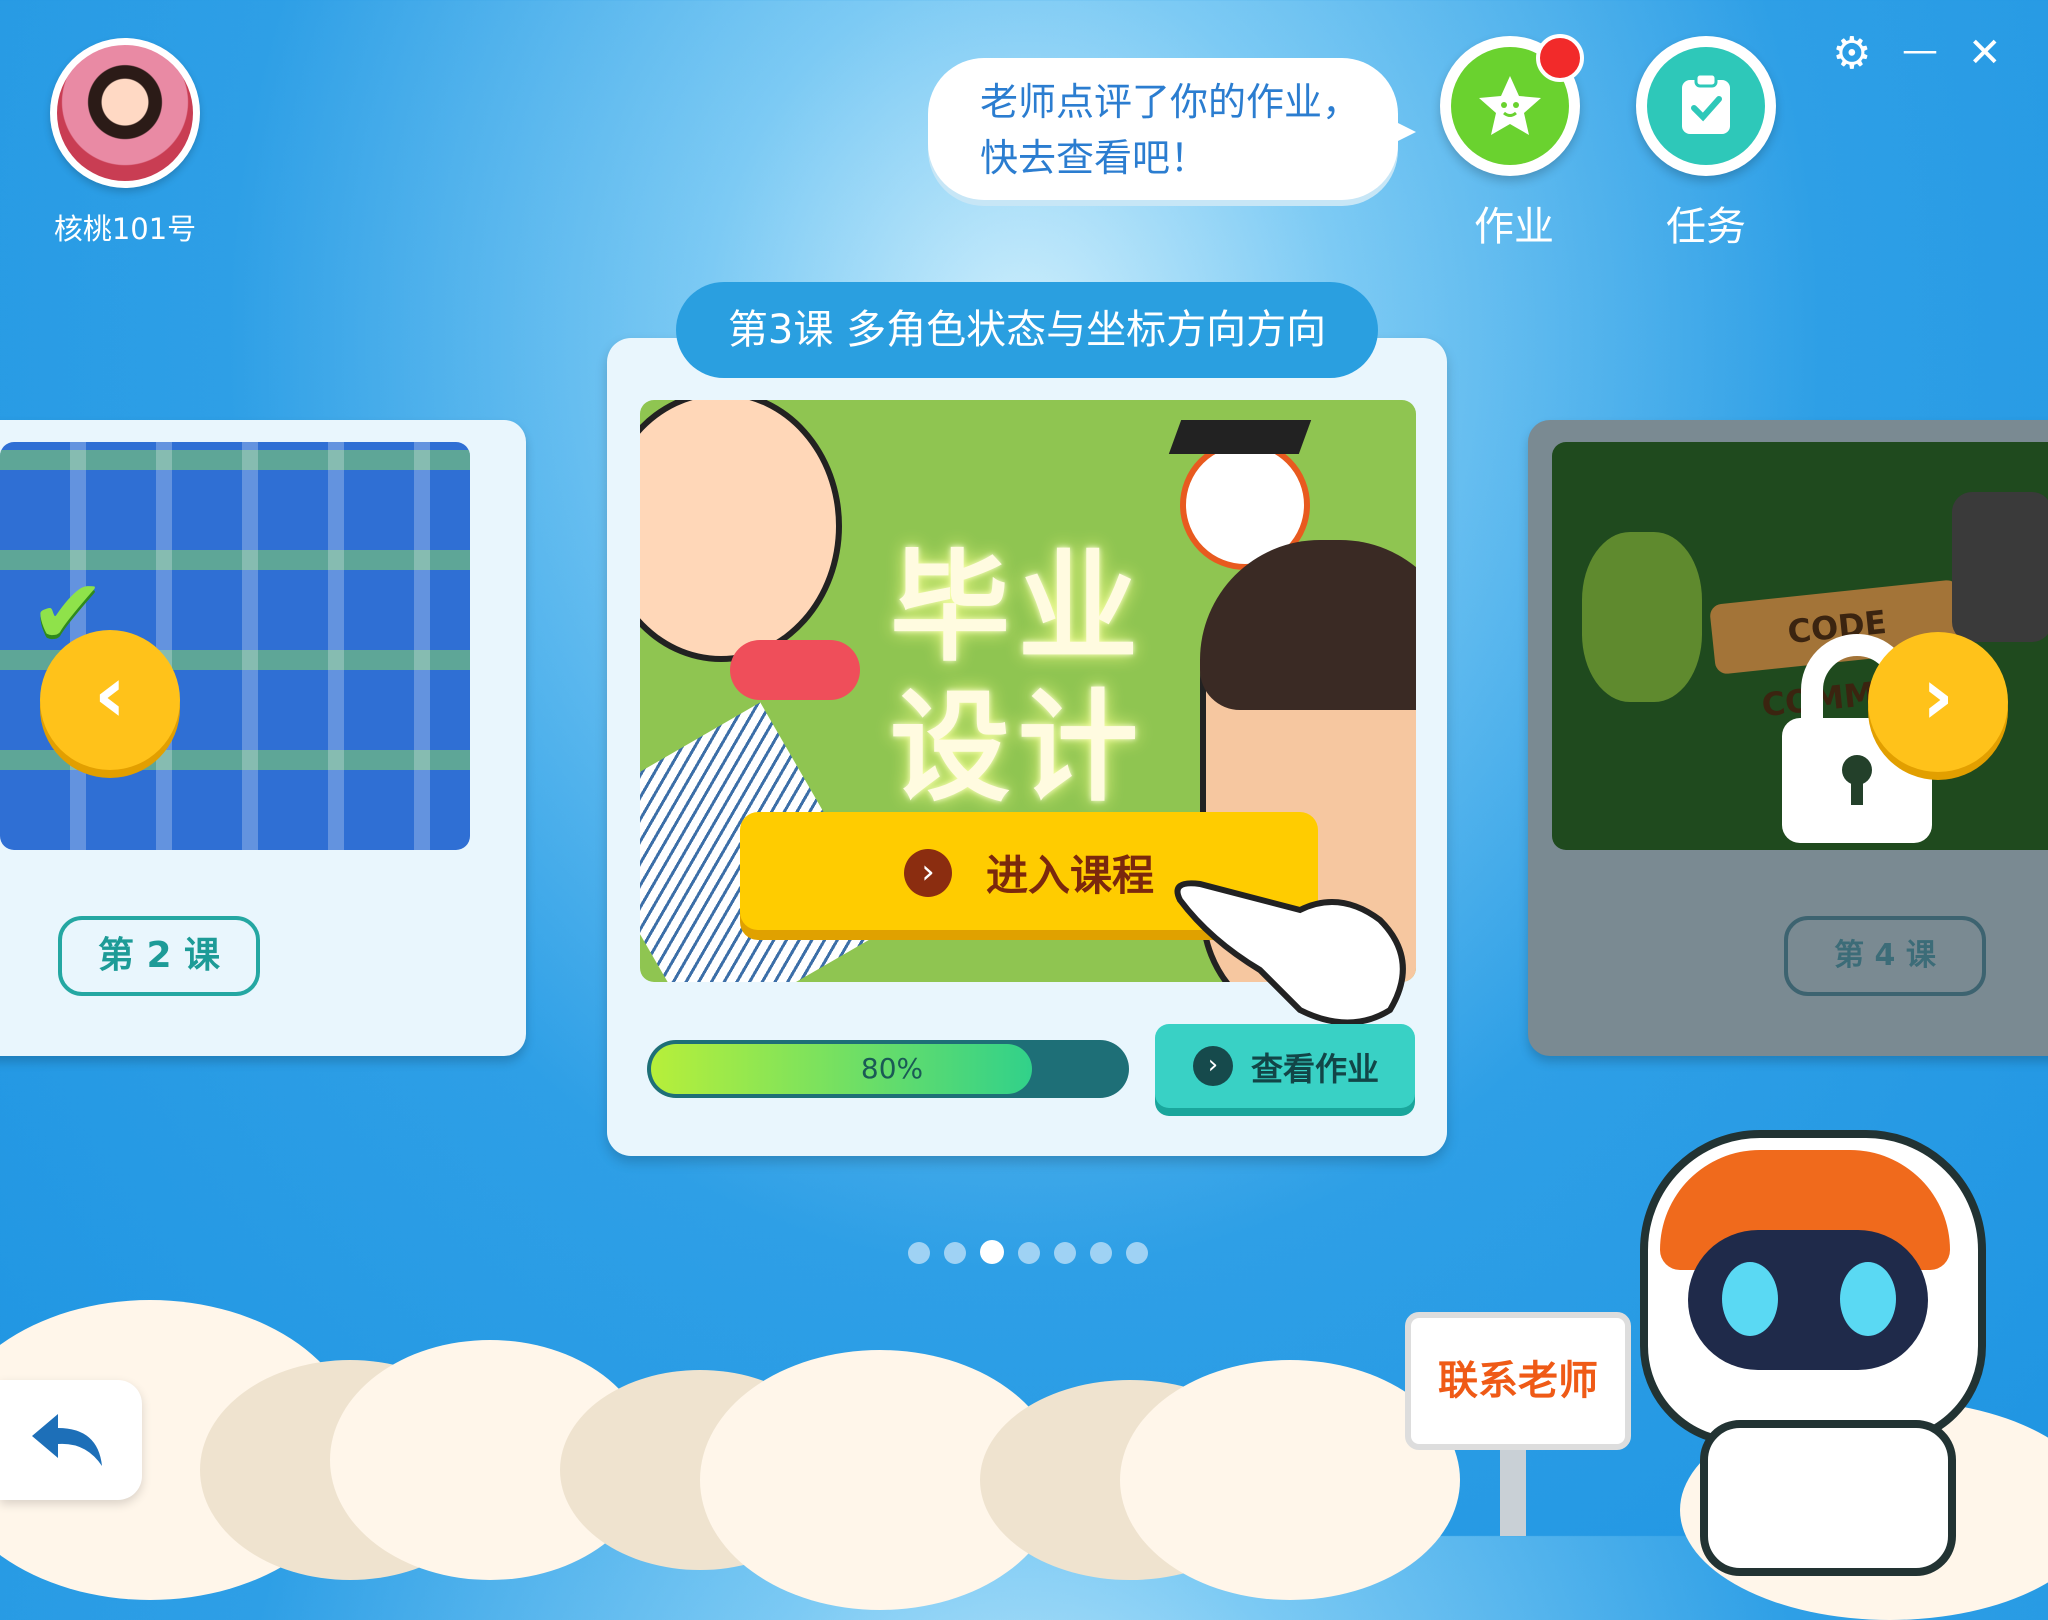 The image size is (2048, 1620). I want to click on enter-course-label: 进入课程, so click(1070, 875).